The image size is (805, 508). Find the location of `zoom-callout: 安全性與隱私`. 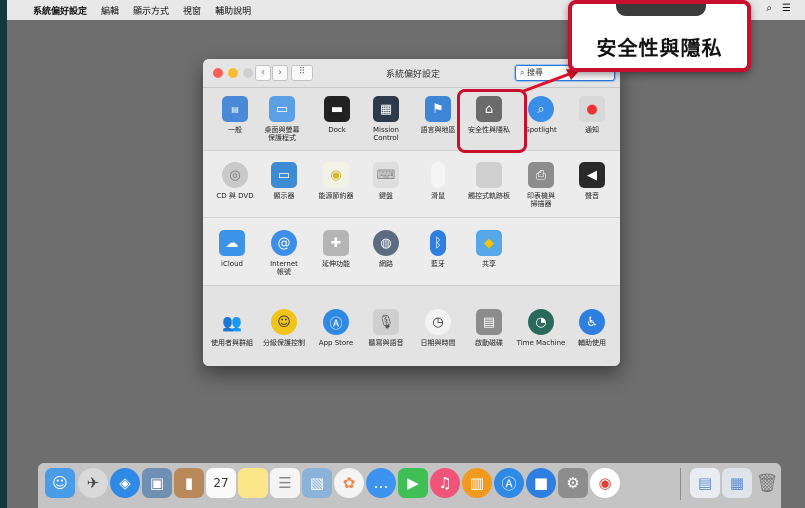

zoom-callout: 安全性與隱私 is located at coordinates (659, 36).